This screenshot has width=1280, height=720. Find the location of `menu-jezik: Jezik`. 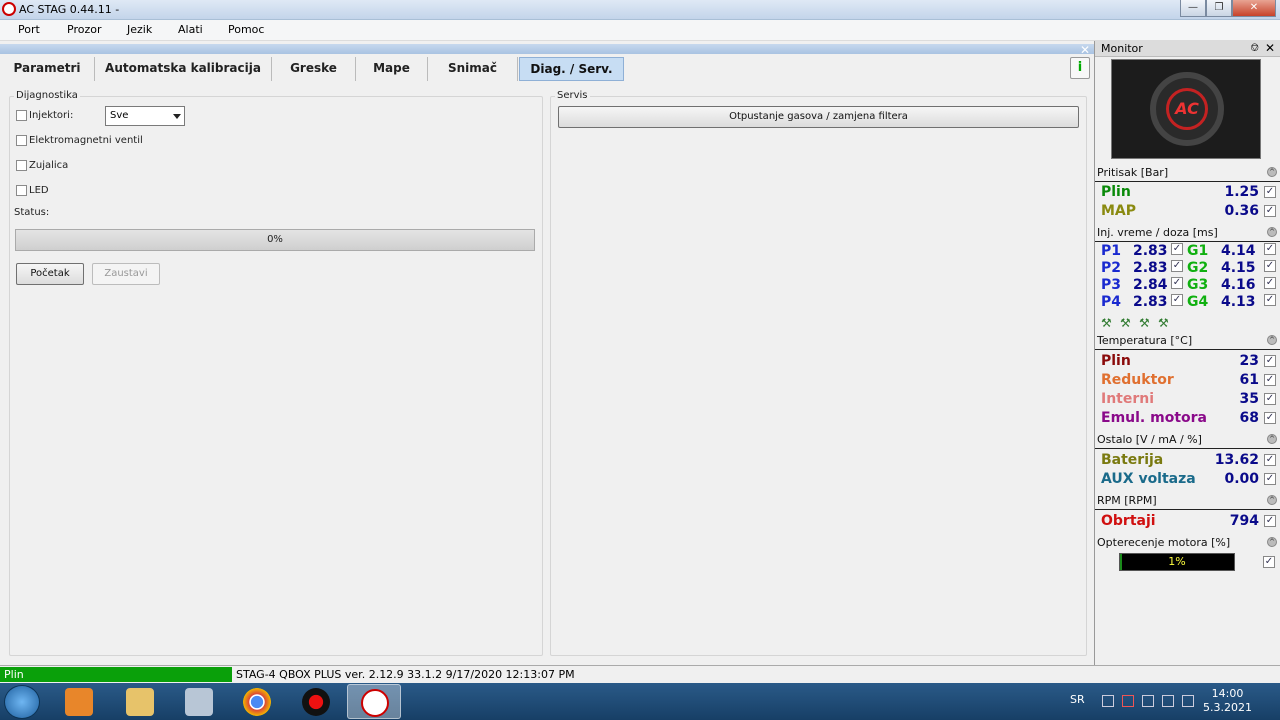

menu-jezik: Jezik is located at coordinates (139, 29).